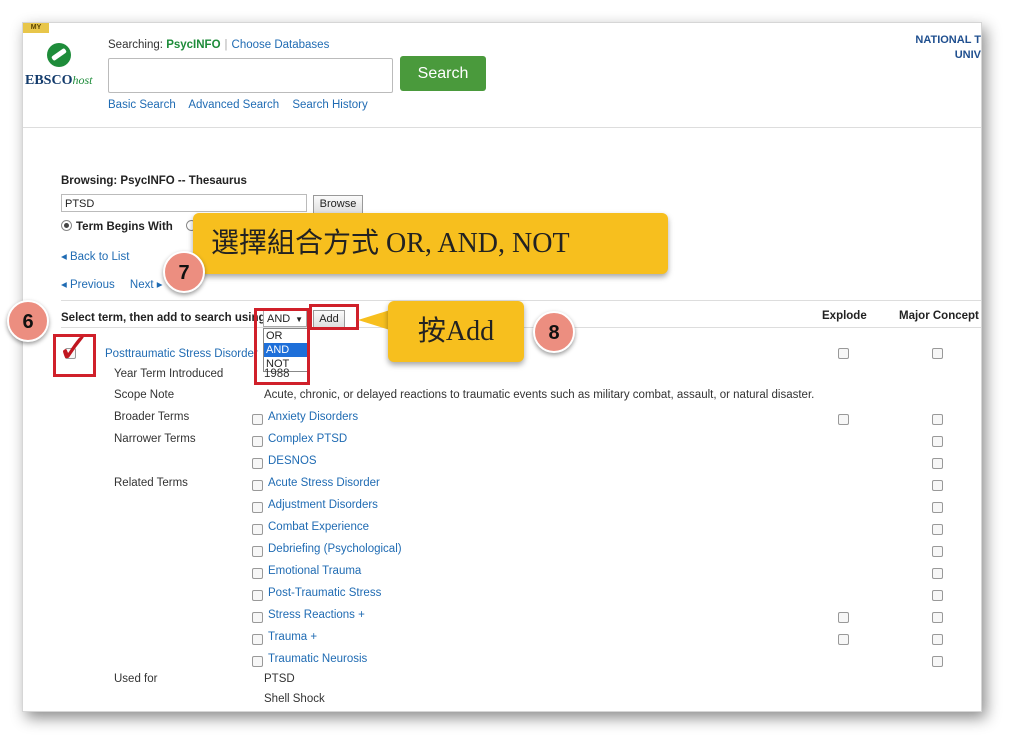 Image resolution: width=1024 pixels, height=754 pixels. What do you see at coordinates (316, 615) in the screenshot?
I see `related-term-link: Stress Reactions +` at bounding box center [316, 615].